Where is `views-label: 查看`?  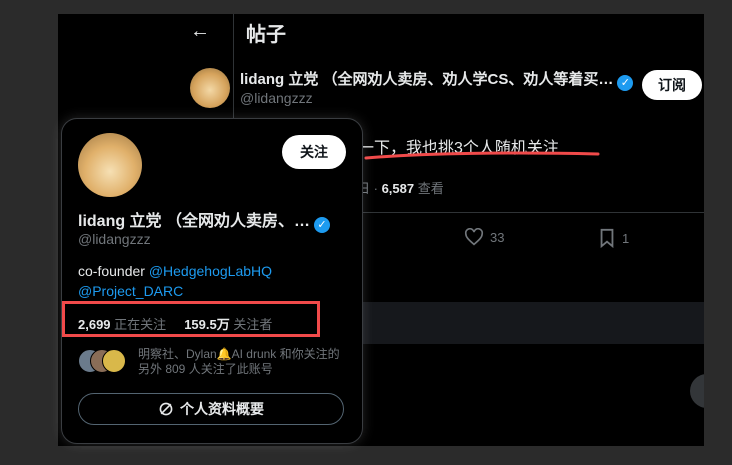
views-label: 查看 is located at coordinates (430, 188).